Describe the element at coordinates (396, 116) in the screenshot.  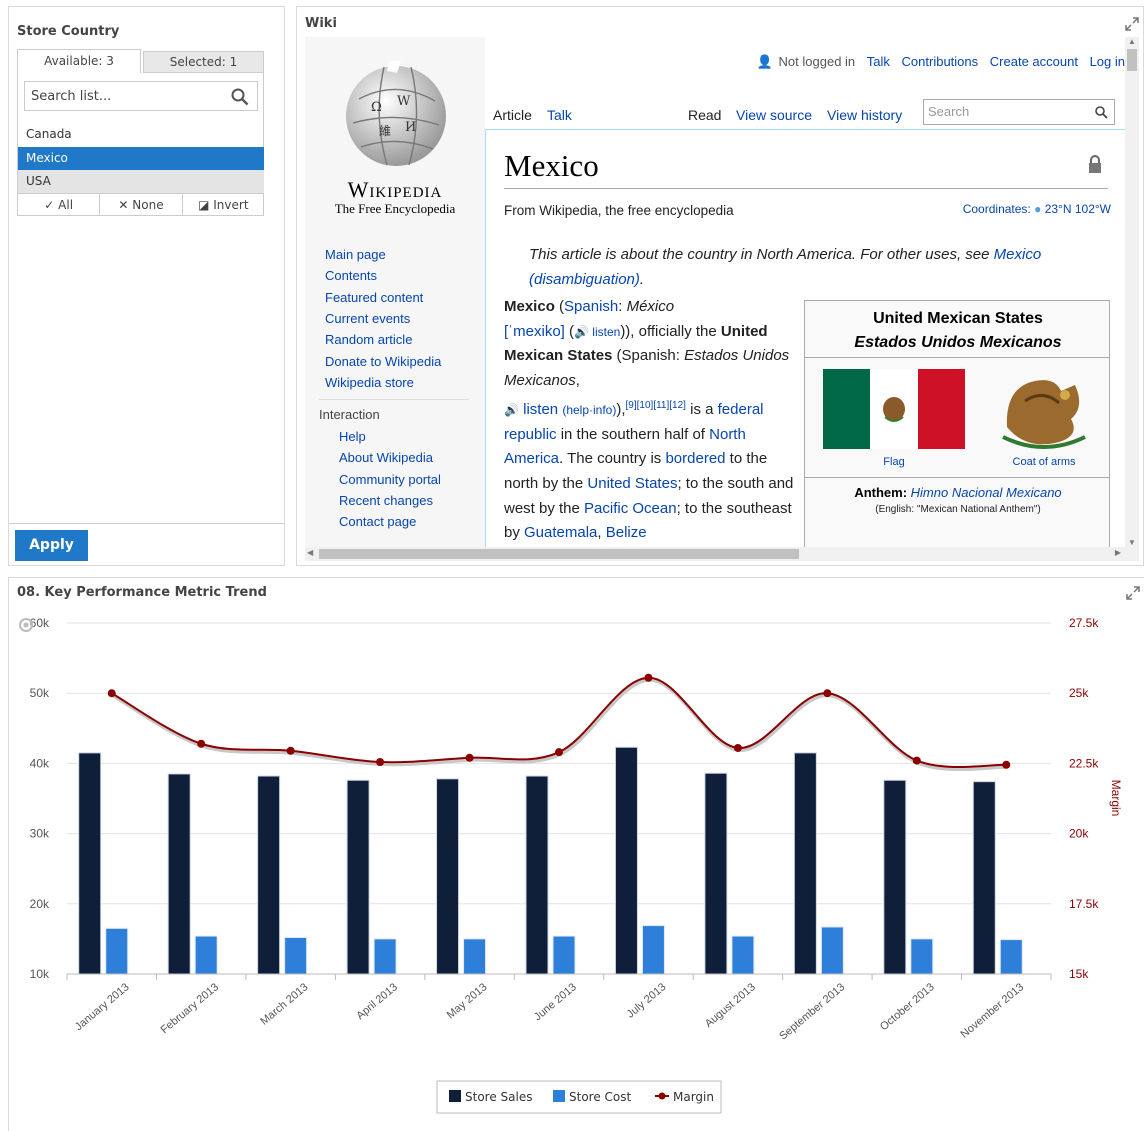
I see `wikipedia-globe-logo: Ω W И 維` at that location.